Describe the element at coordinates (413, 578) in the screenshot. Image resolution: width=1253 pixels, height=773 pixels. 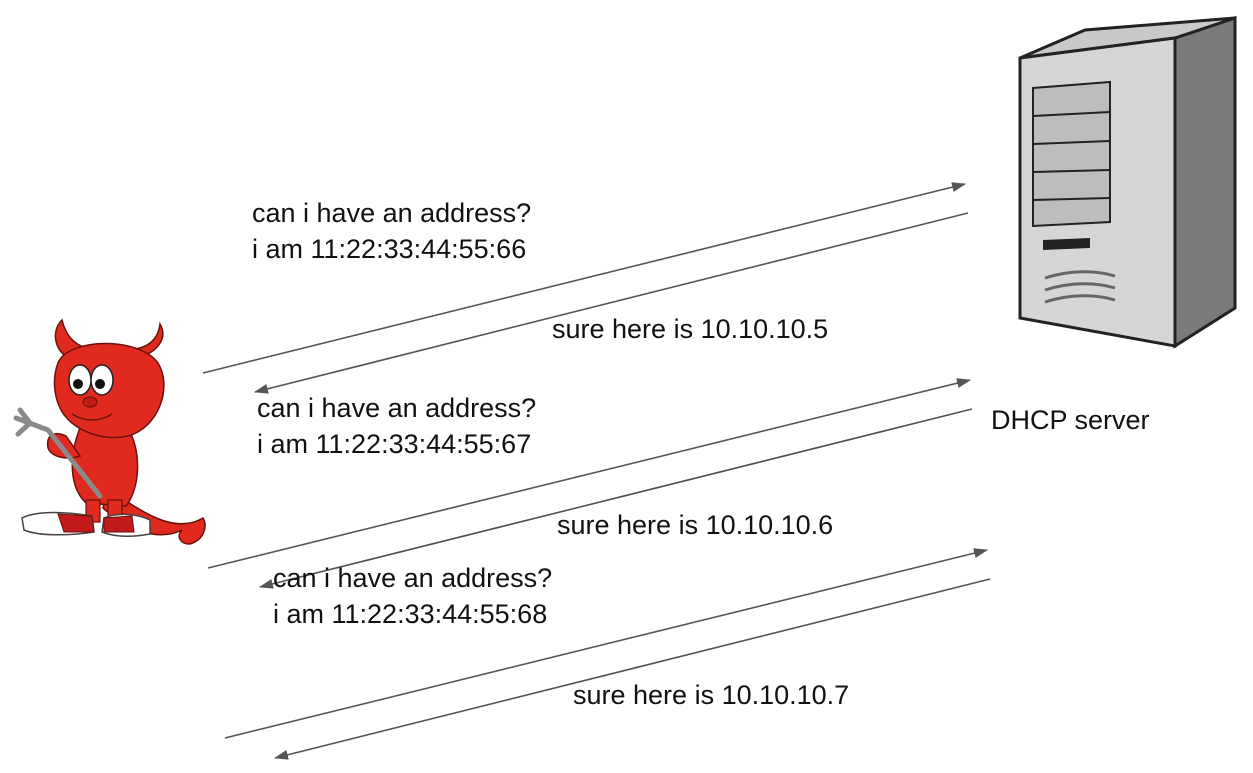
I see `request-line-3a: can i have an address?` at that location.